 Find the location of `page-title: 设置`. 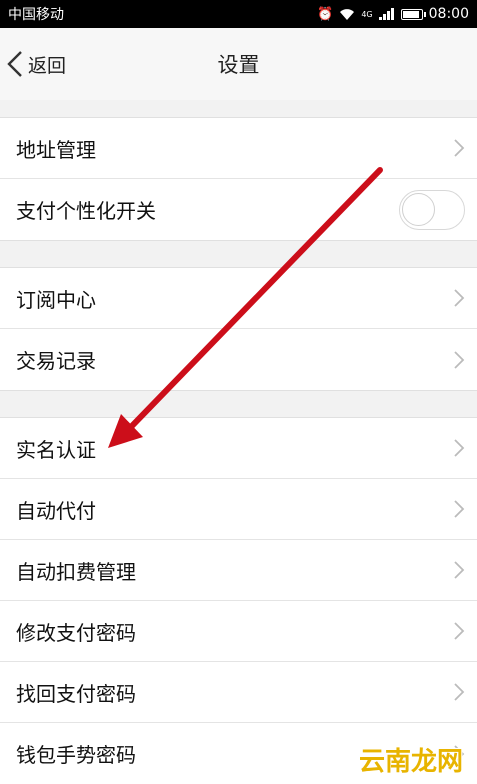

page-title: 设置 is located at coordinates (238, 65).